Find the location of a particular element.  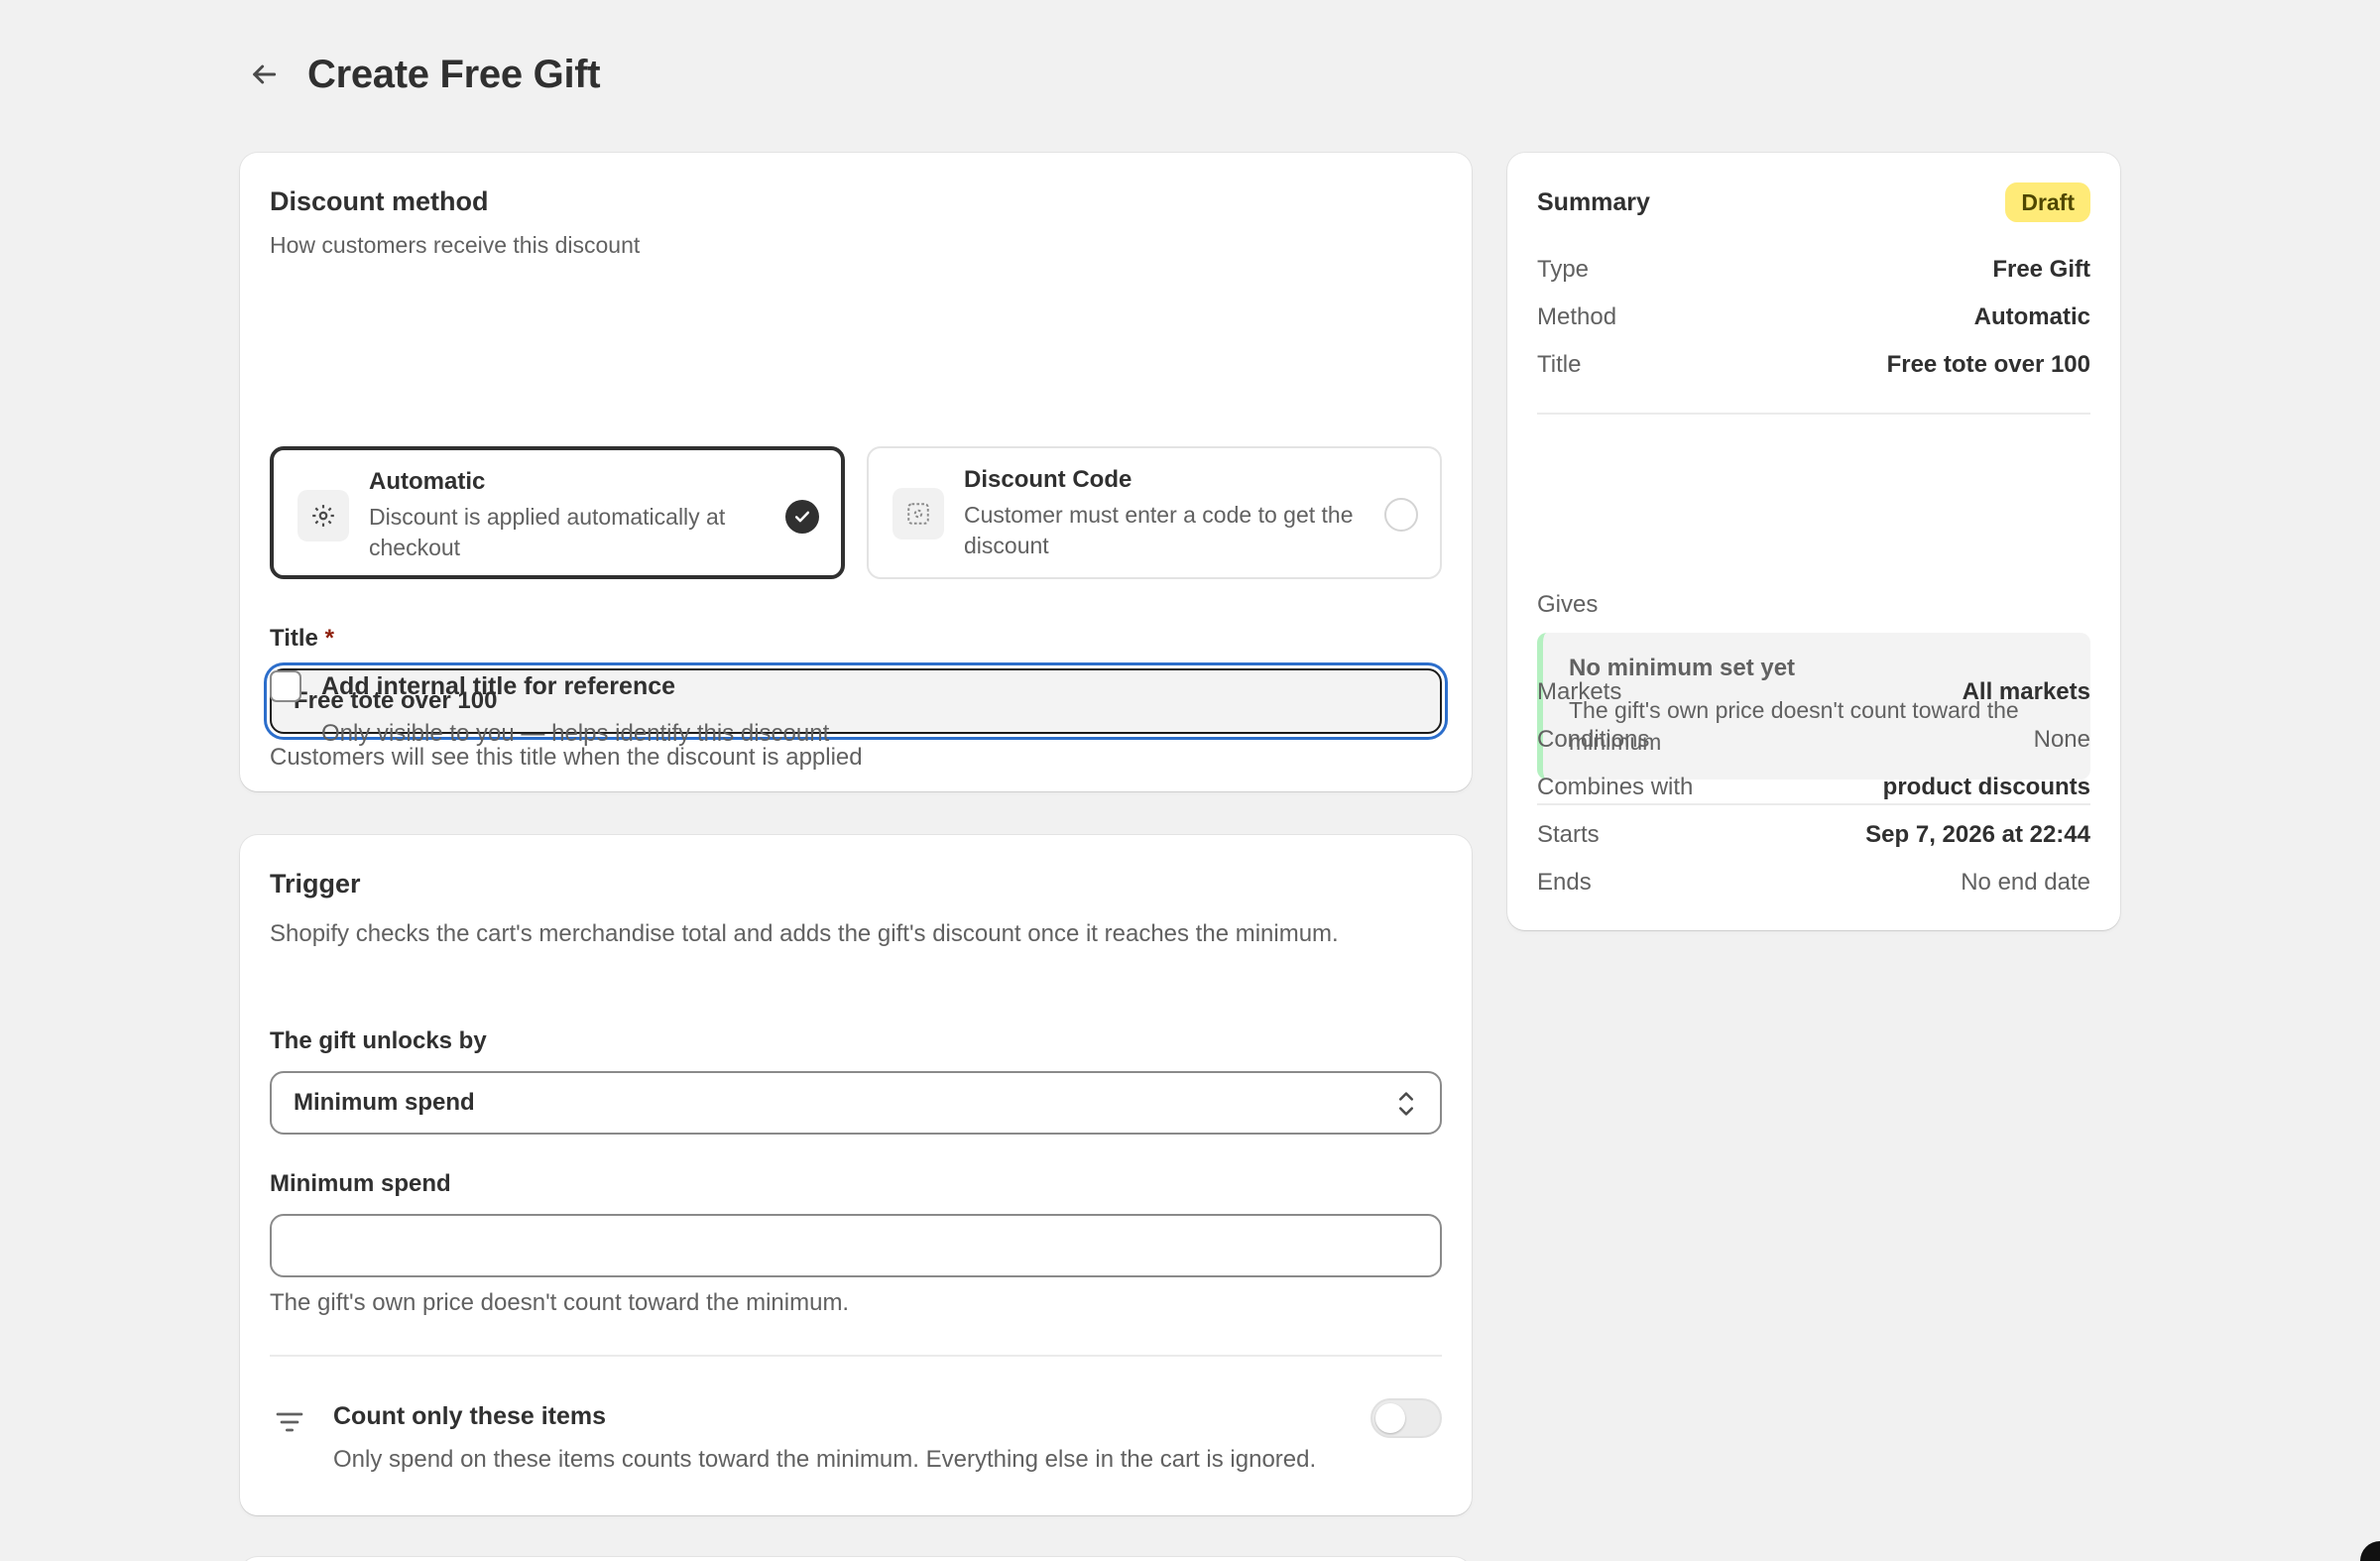

count-items-toggle is located at coordinates (1406, 1418).